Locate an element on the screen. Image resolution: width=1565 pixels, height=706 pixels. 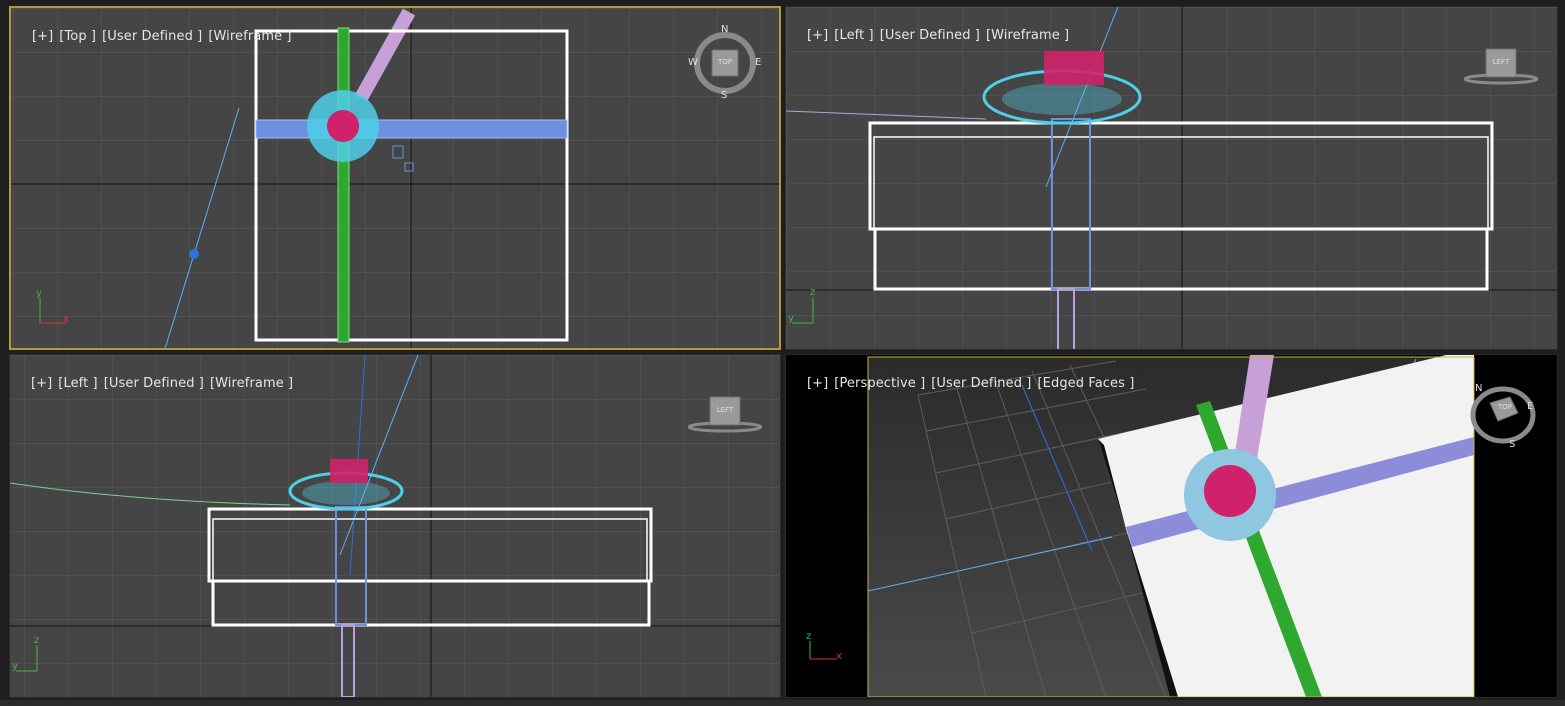
left-viewport-label-2: [+] [Left ] [User Defined ] [Wireframe ] is located at coordinates (156, 383).